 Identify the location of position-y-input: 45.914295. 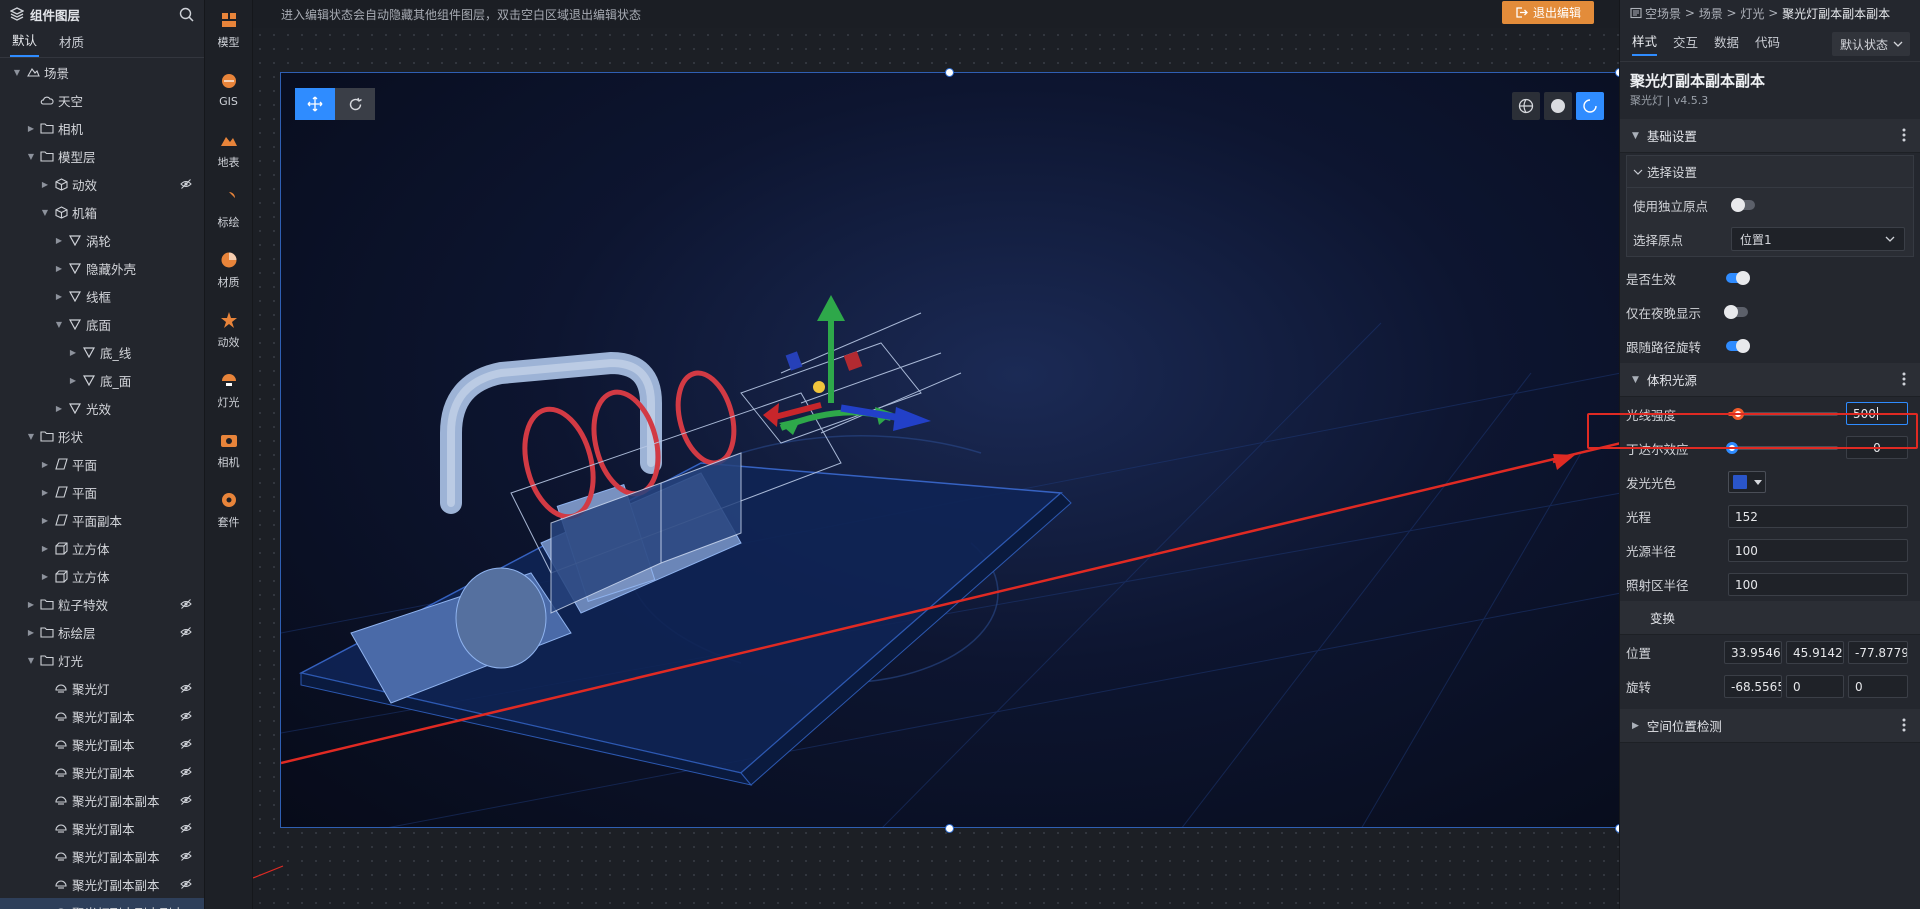
(1815, 652).